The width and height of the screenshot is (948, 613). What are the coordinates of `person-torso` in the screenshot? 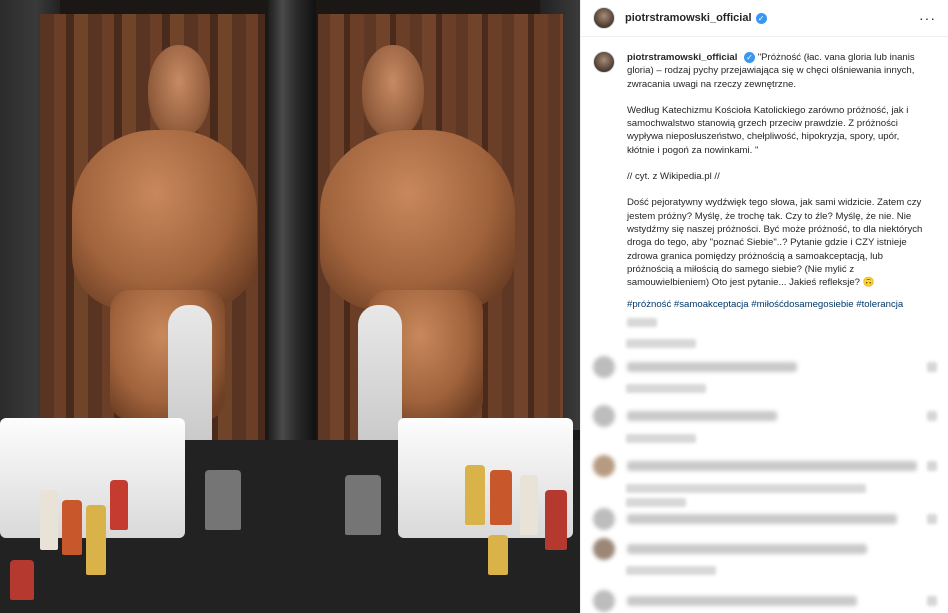 It's located at (164, 220).